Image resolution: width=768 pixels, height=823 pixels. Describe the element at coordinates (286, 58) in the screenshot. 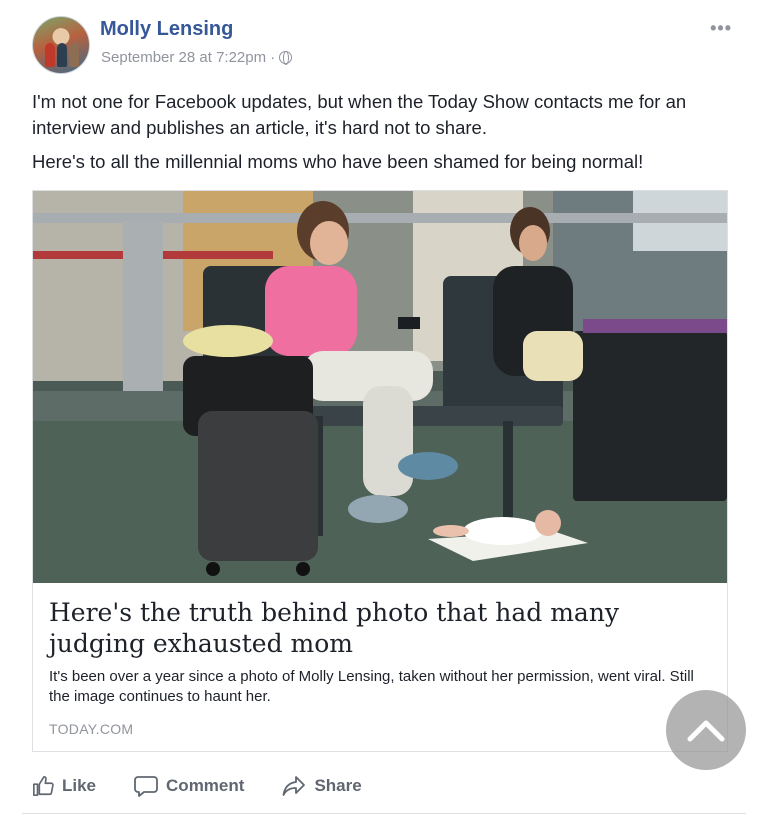

I see `globe-icon` at that location.